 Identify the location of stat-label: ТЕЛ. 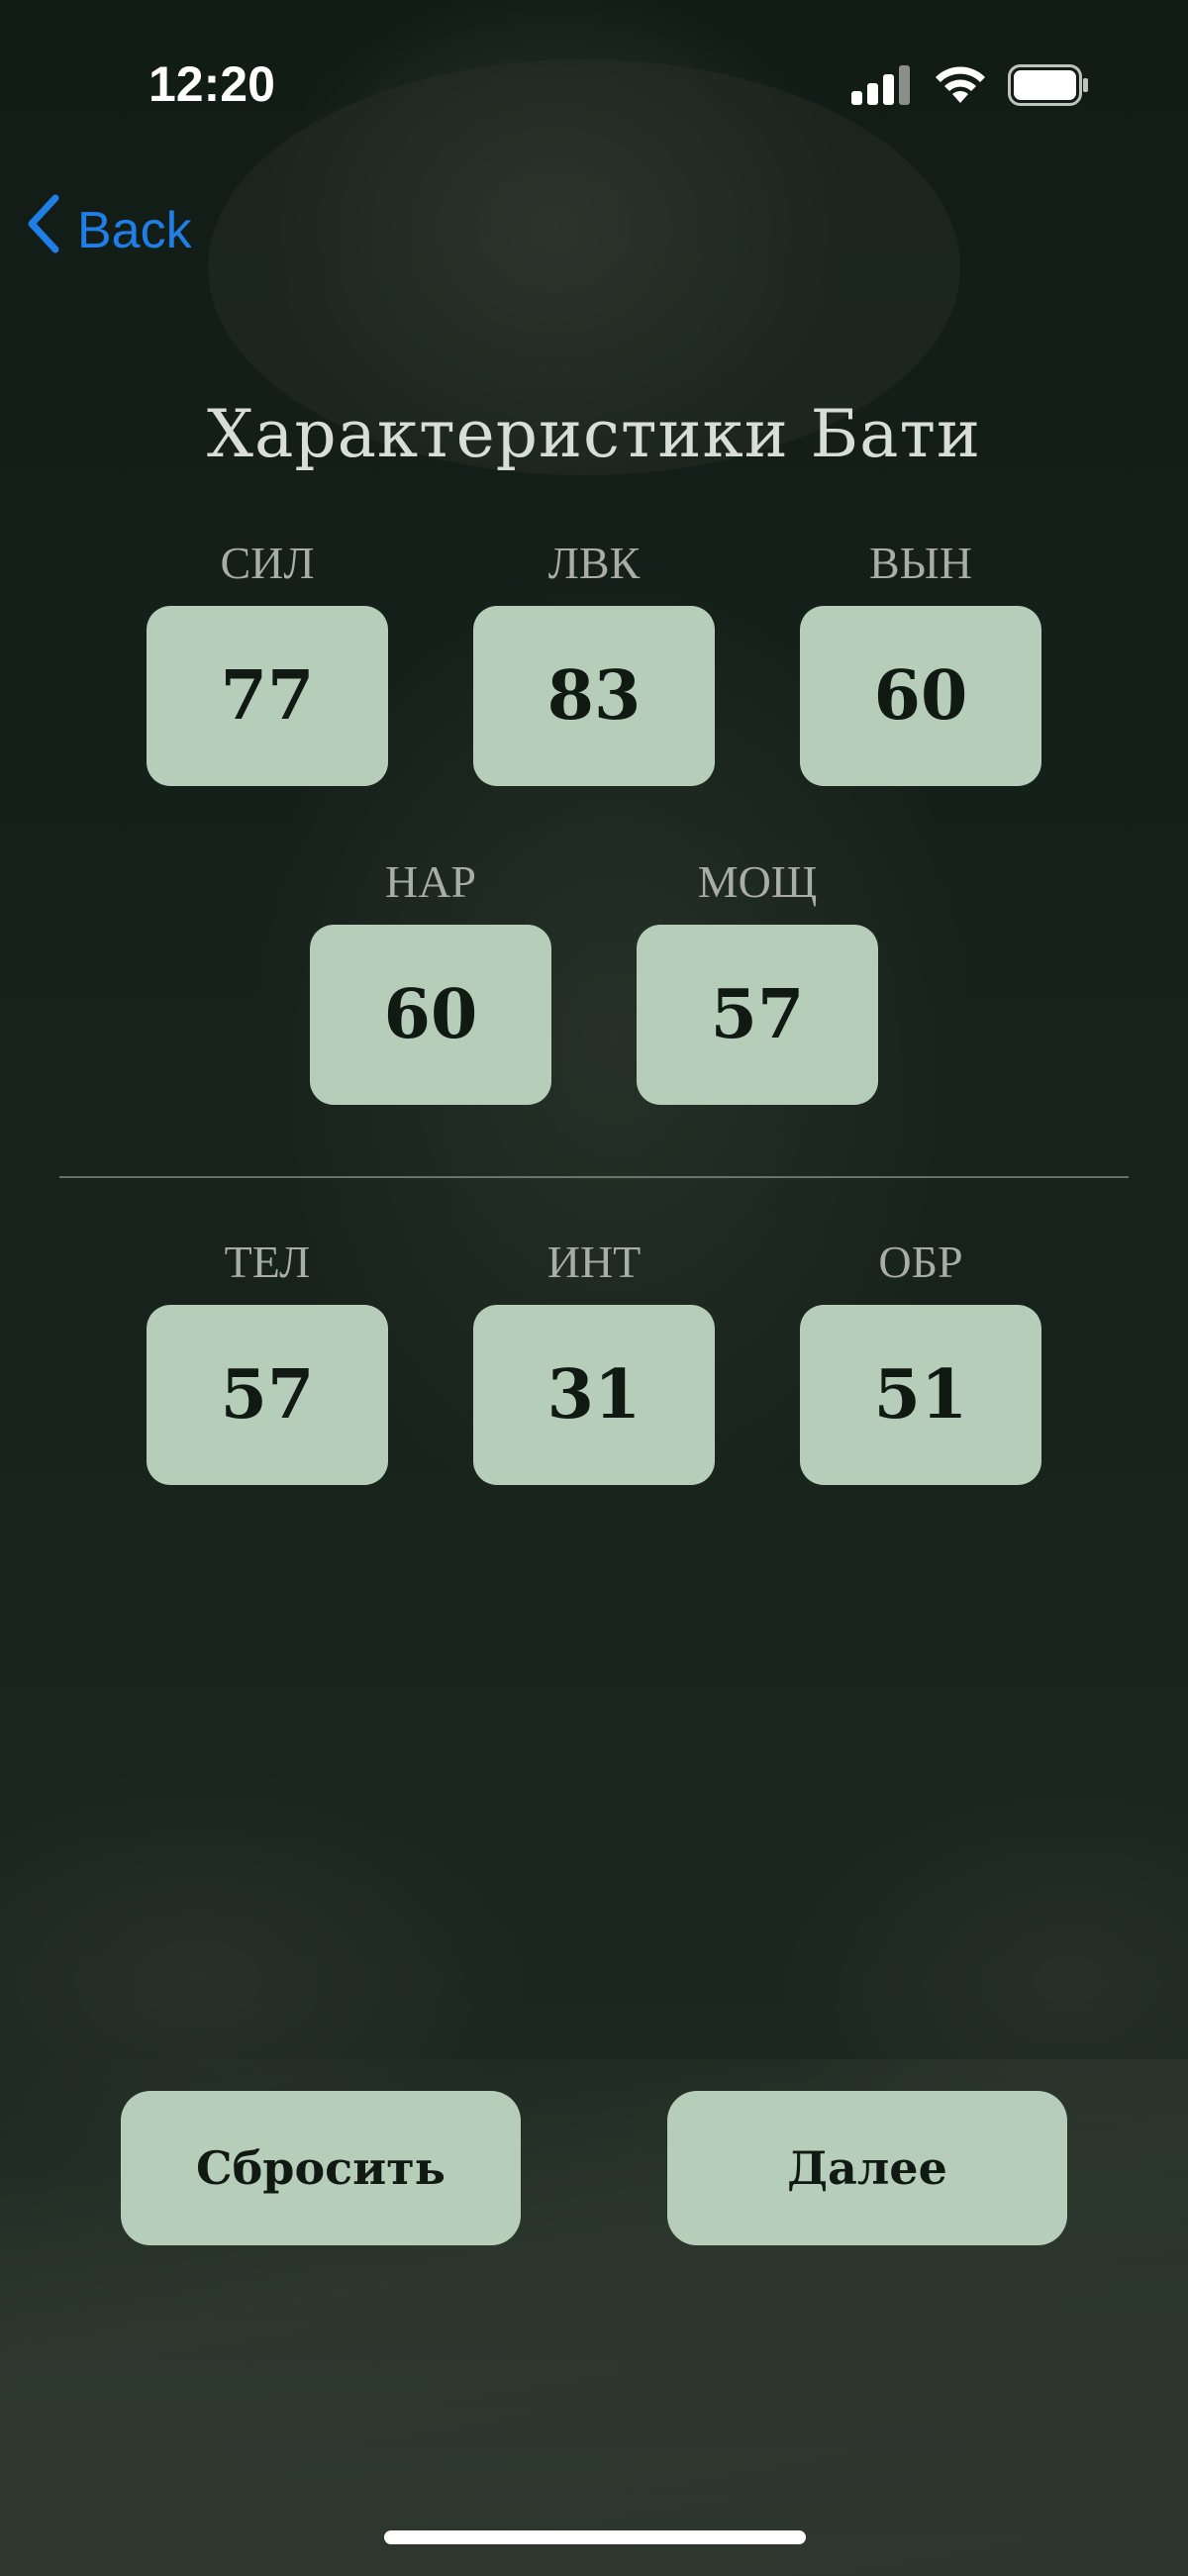
(267, 1262).